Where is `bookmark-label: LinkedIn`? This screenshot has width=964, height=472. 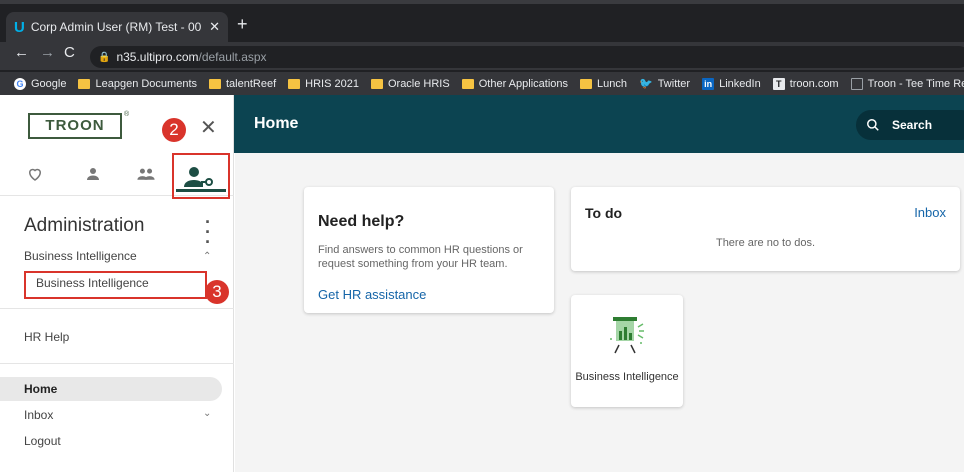 bookmark-label: LinkedIn is located at coordinates (740, 83).